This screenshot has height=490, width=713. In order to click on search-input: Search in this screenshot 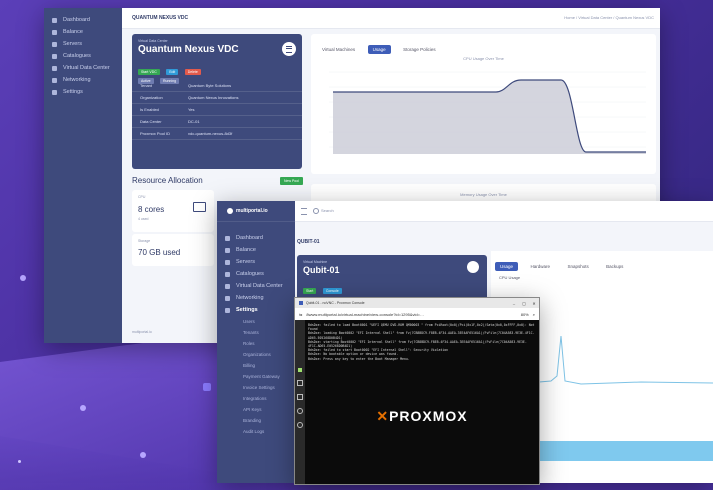, I will do `click(327, 210)`.